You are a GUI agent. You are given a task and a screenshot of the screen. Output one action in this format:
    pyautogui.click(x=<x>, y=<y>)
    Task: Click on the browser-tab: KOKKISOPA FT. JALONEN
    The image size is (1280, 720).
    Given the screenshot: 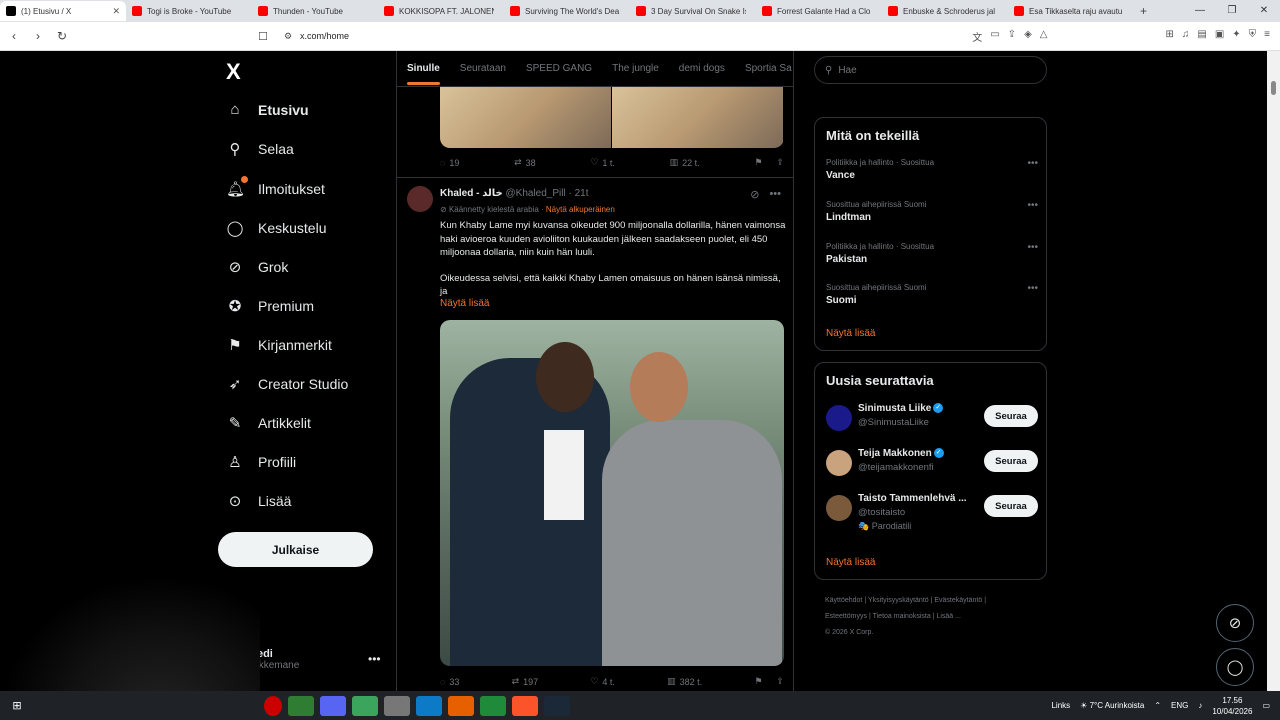 What is the action you would take?
    pyautogui.click(x=441, y=11)
    